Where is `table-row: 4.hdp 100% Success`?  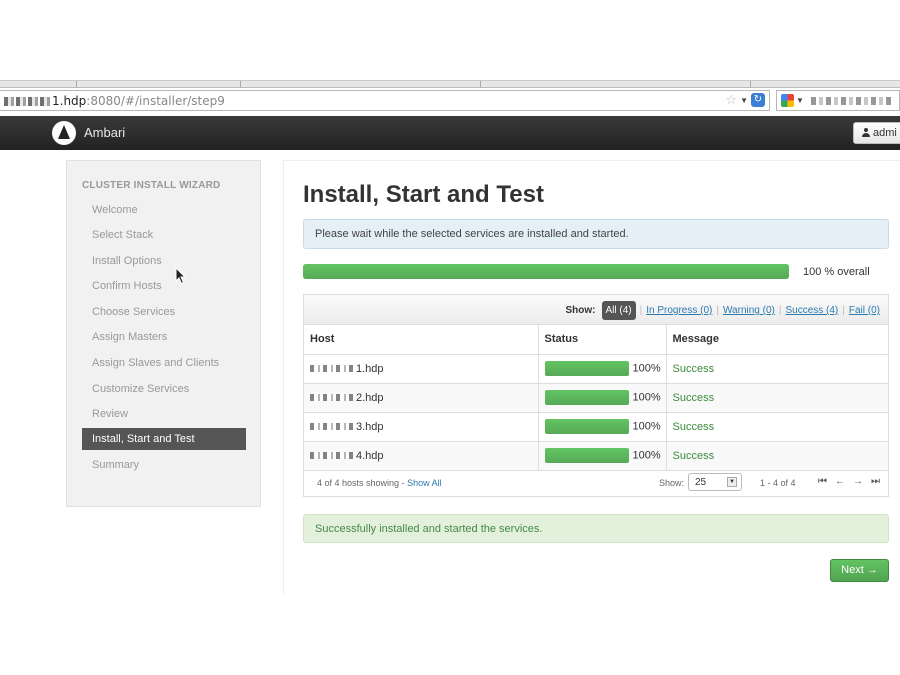 table-row: 4.hdp 100% Success is located at coordinates (596, 456).